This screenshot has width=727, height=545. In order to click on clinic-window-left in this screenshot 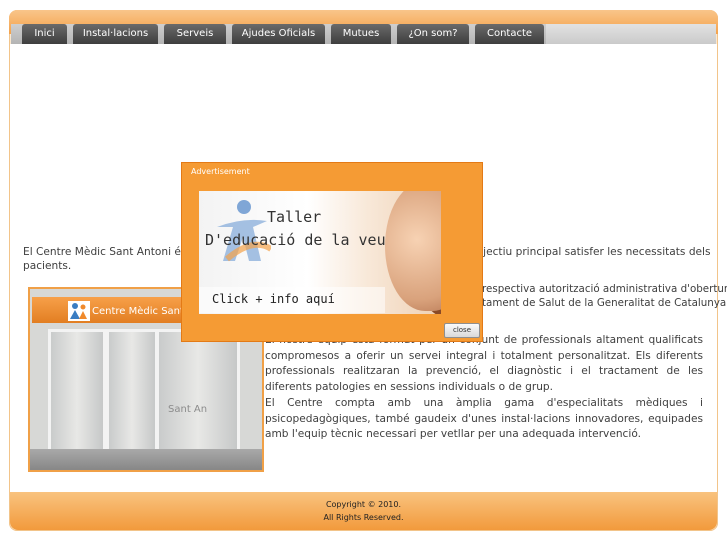, I will do `click(77, 394)`.